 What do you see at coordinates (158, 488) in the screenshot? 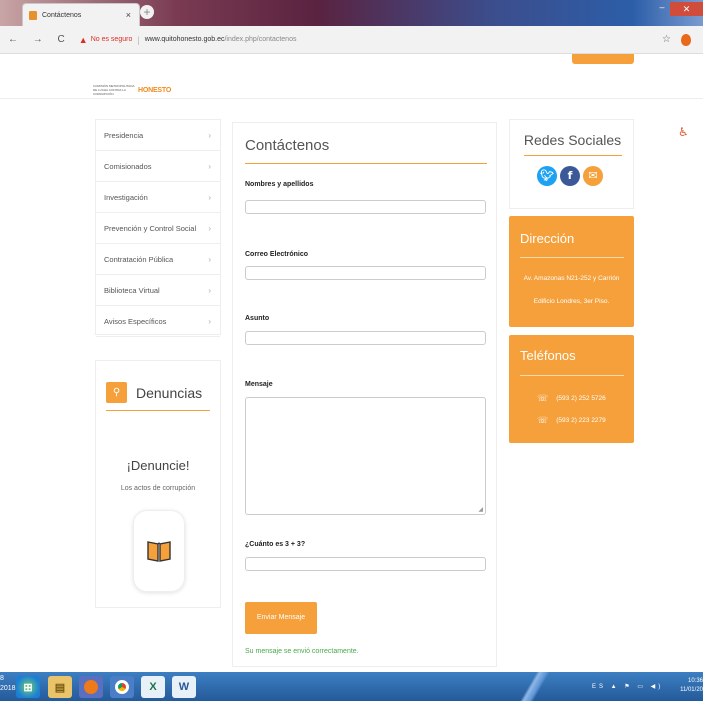
I see `denuncie-subtitle: Los actos de corrupción` at bounding box center [158, 488].